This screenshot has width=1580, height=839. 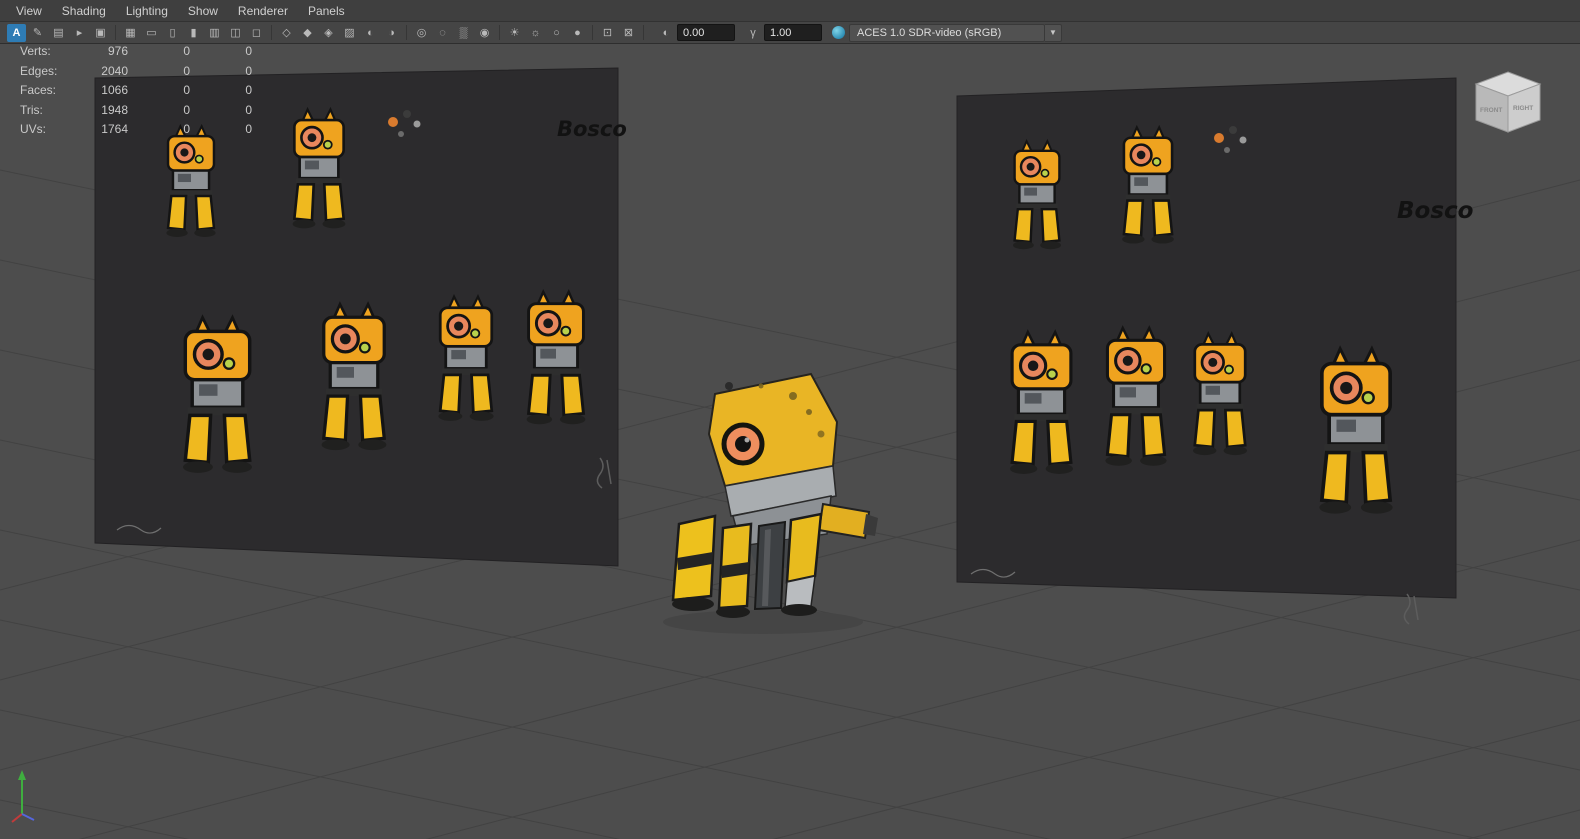 What do you see at coordinates (484, 33) in the screenshot?
I see `depth-of-field-icon: ◉` at bounding box center [484, 33].